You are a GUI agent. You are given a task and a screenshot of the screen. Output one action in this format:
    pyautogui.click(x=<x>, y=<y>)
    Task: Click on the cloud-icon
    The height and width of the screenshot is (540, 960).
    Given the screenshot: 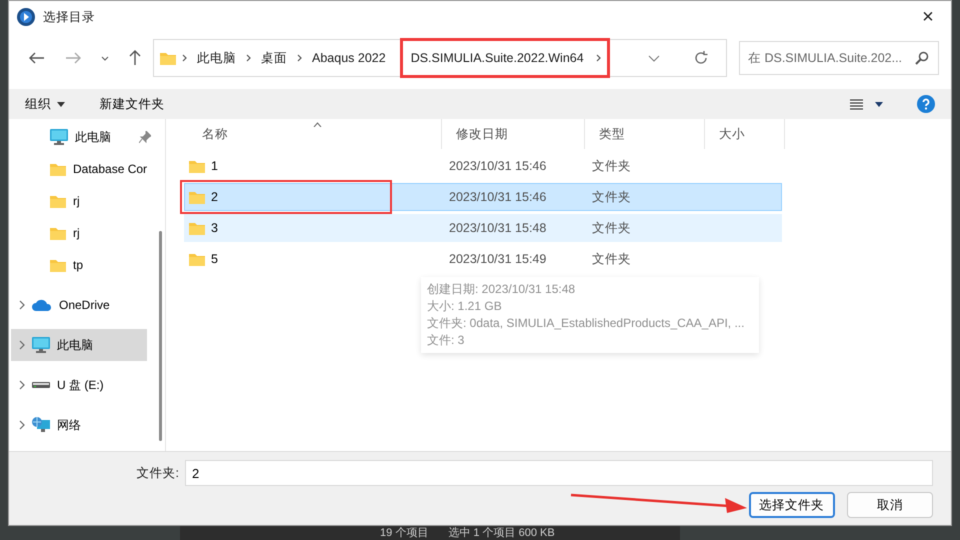 What is the action you would take?
    pyautogui.click(x=42, y=305)
    